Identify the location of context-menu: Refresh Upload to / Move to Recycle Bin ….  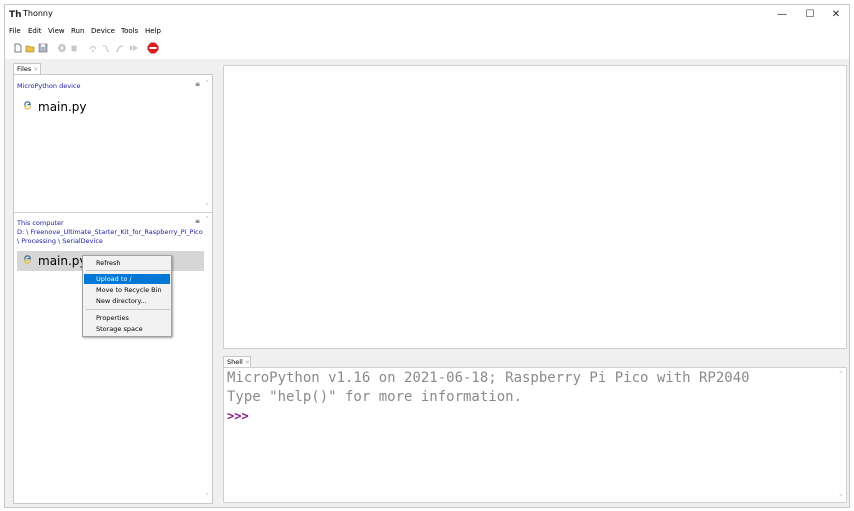
(127, 296).